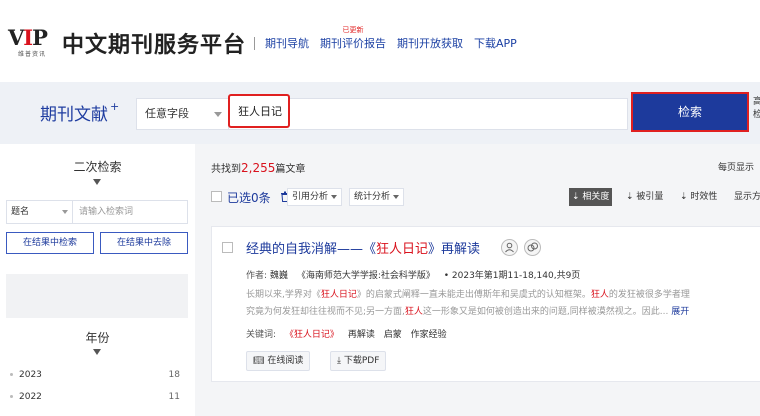 The height and width of the screenshot is (416, 760). What do you see at coordinates (358, 361) in the screenshot?
I see `download-pdf-button: ⤓ 下载PDF` at bounding box center [358, 361].